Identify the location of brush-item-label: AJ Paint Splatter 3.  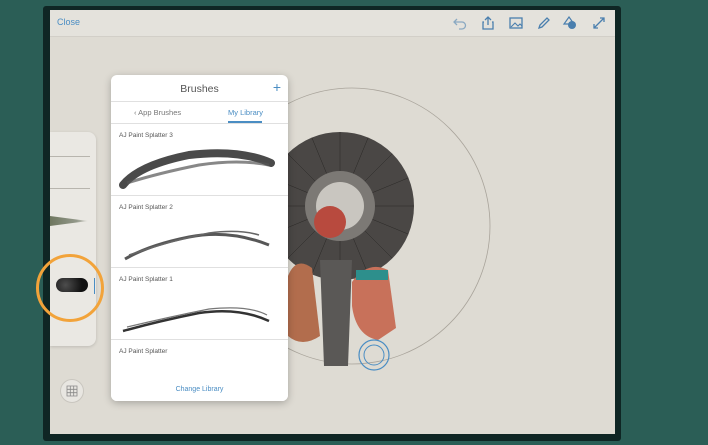
(146, 135).